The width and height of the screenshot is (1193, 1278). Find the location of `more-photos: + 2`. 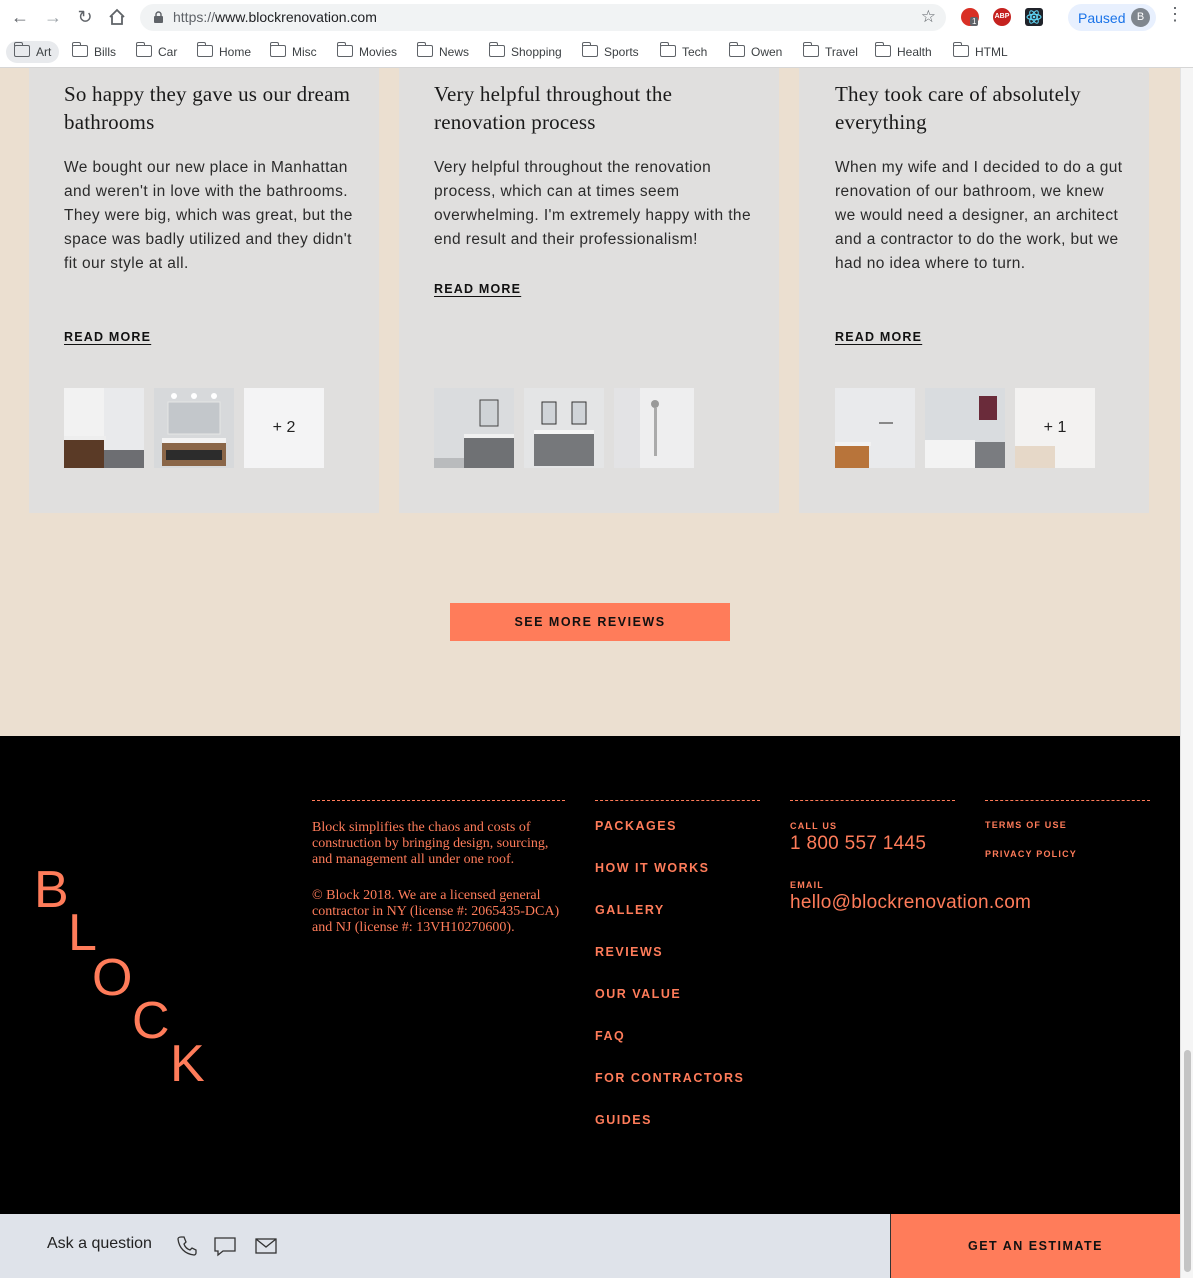

more-photos: + 2 is located at coordinates (284, 428).